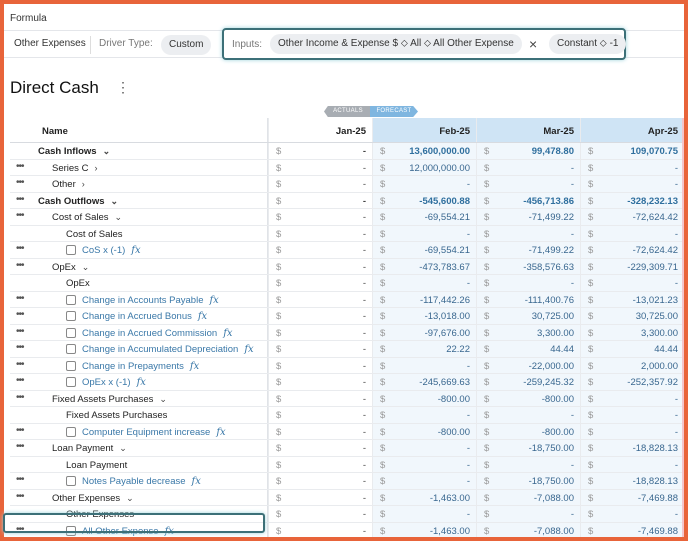  What do you see at coordinates (424, 299) in the screenshot?
I see `value-cell: $ -117,442.26` at bounding box center [424, 299].